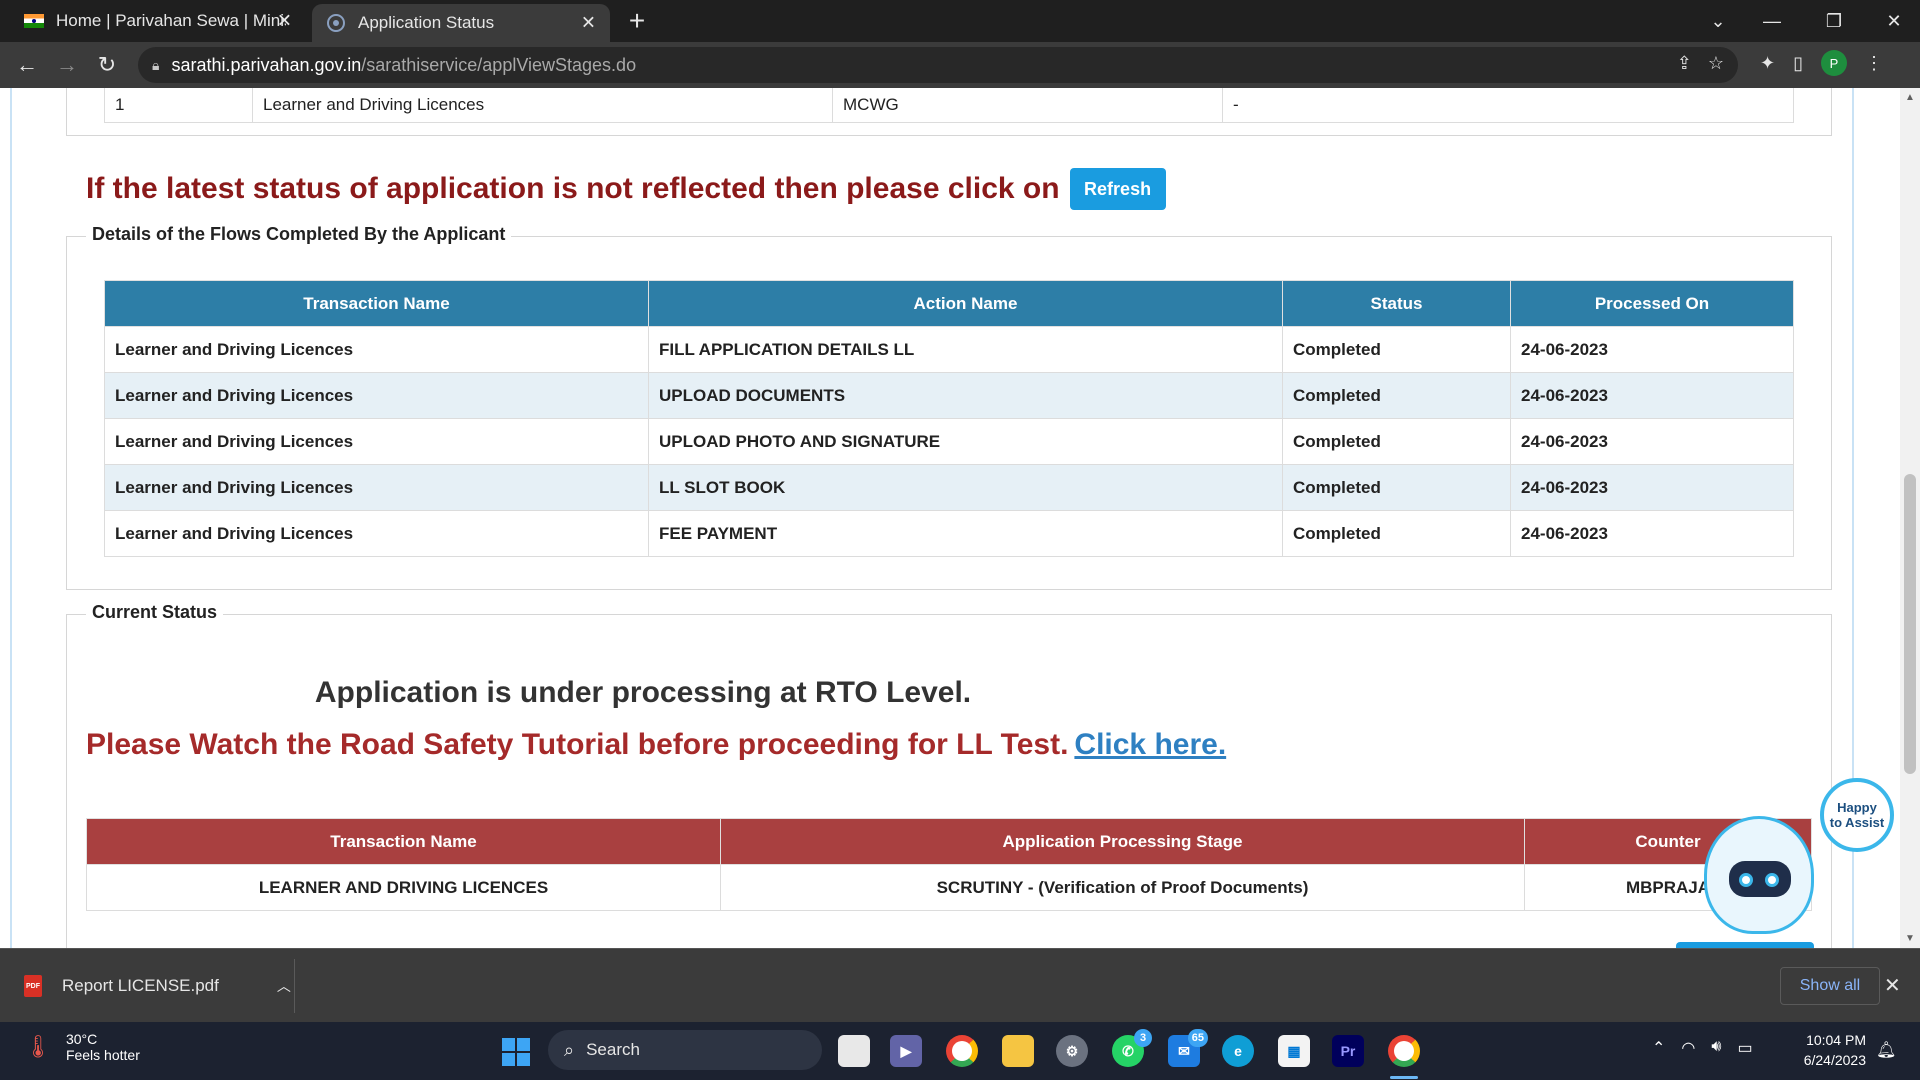  Describe the element at coordinates (376, 303) in the screenshot. I see `column-header: Transaction Name` at that location.